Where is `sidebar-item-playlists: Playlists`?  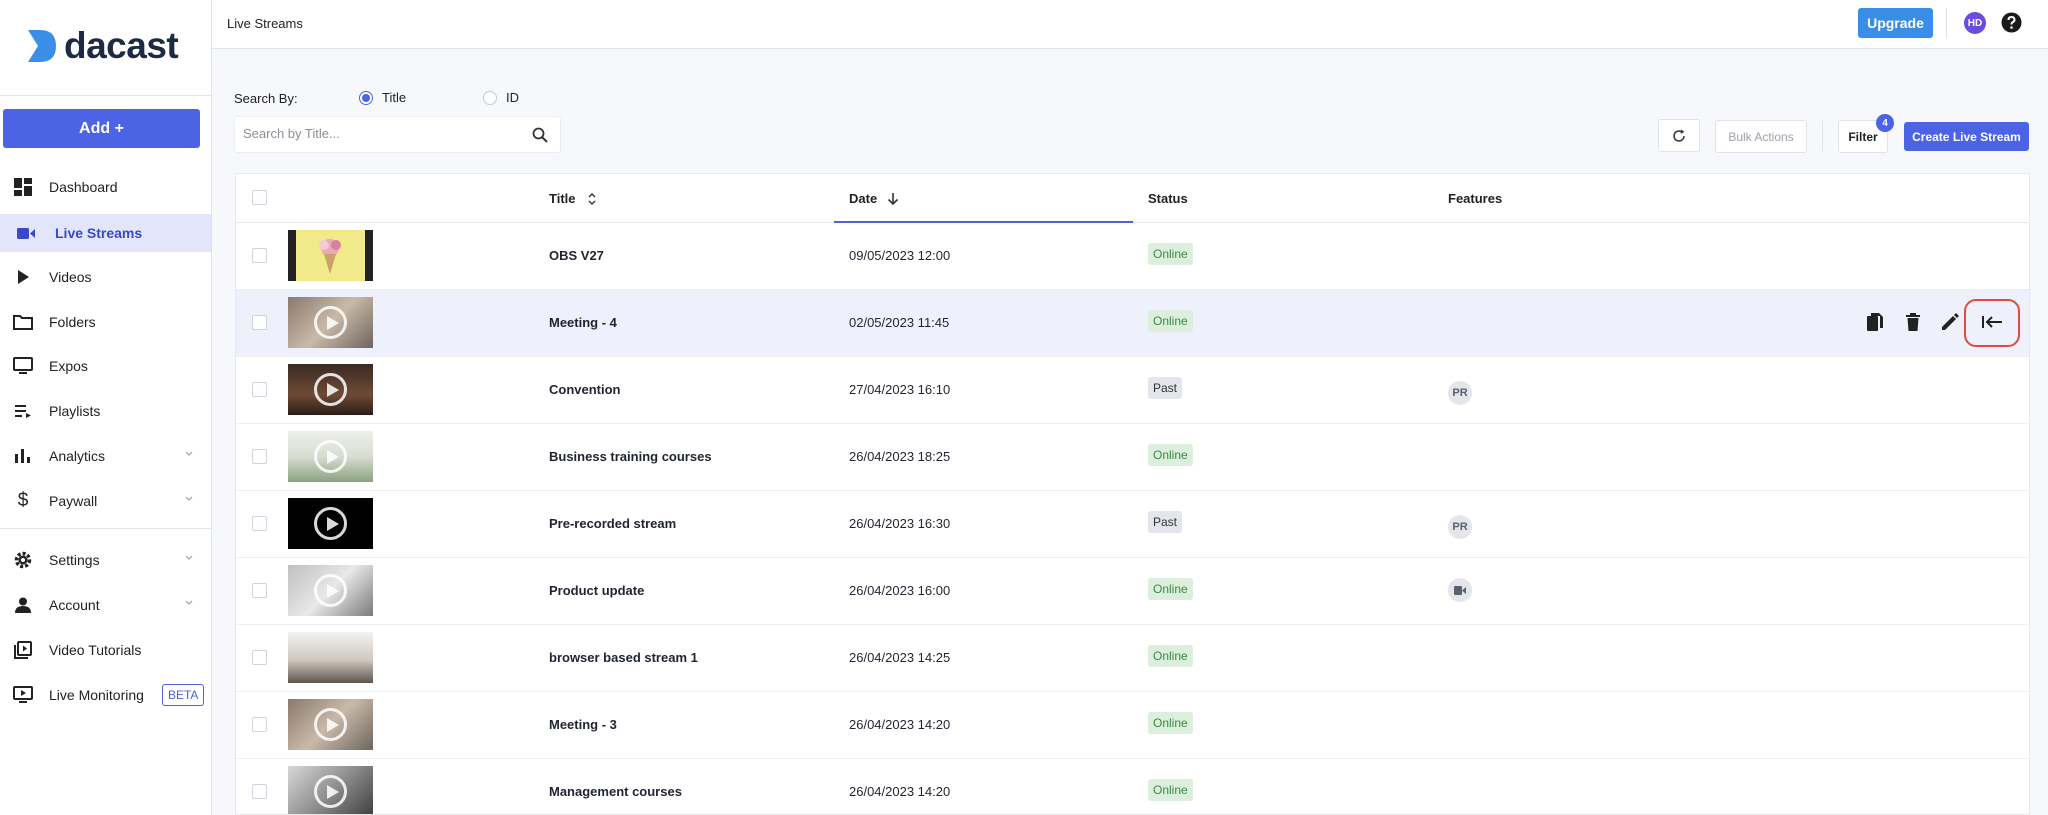
sidebar-item-playlists: Playlists is located at coordinates (105, 411).